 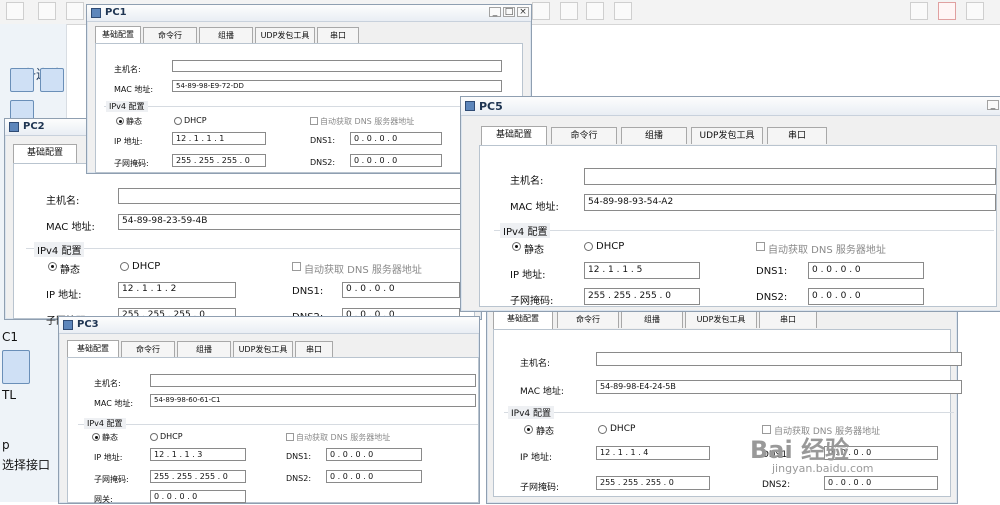 I want to click on ip-field: 12 . 1 . 1 . 1, so click(x=219, y=138).